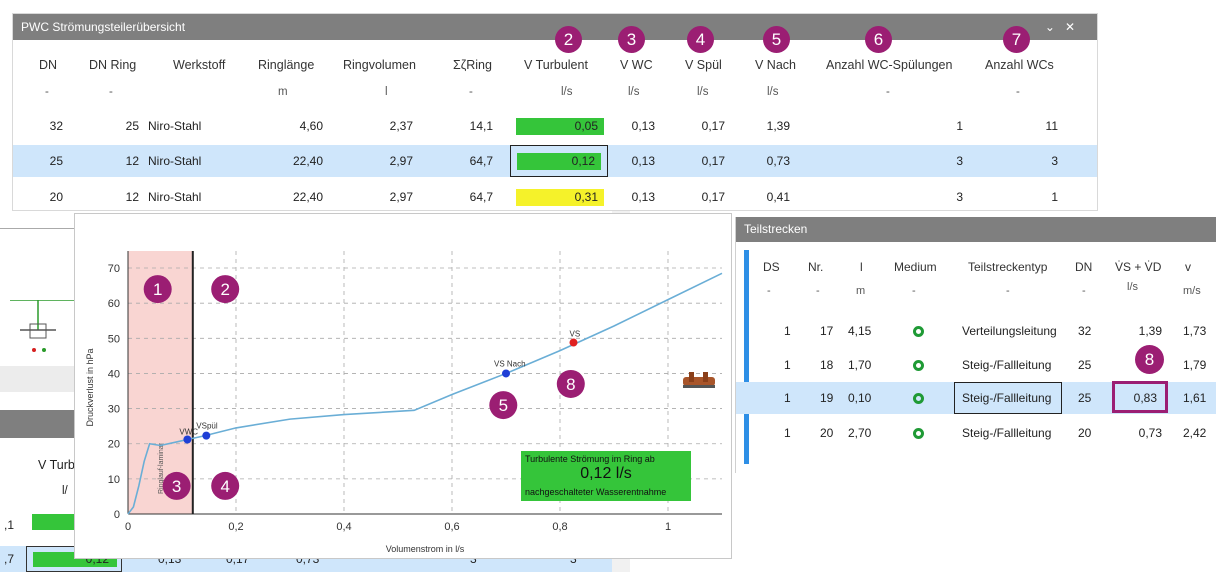 Image resolution: width=1216 pixels, height=572 pixels. I want to click on info-line-3: nachgeschalteter Wasserentnahme, so click(596, 492).